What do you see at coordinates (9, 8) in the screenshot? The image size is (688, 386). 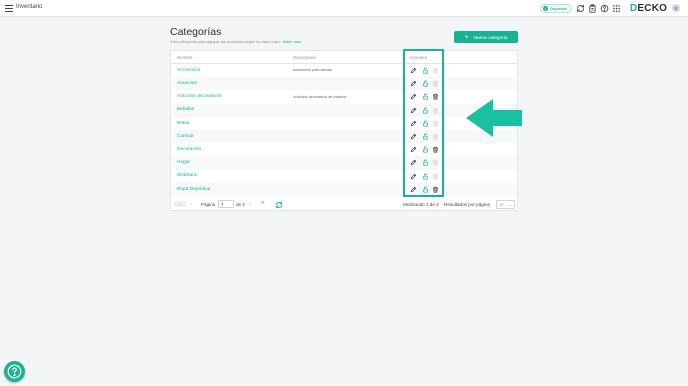 I see `menu-icon` at bounding box center [9, 8].